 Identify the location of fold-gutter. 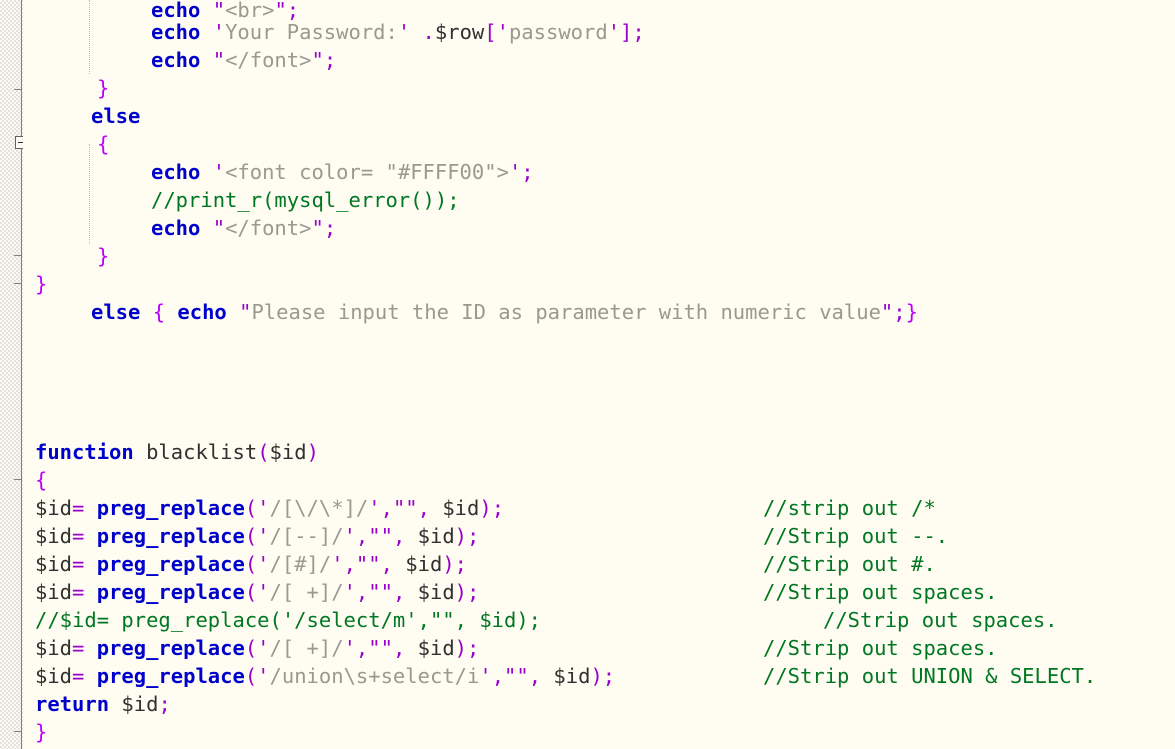
(14, 374).